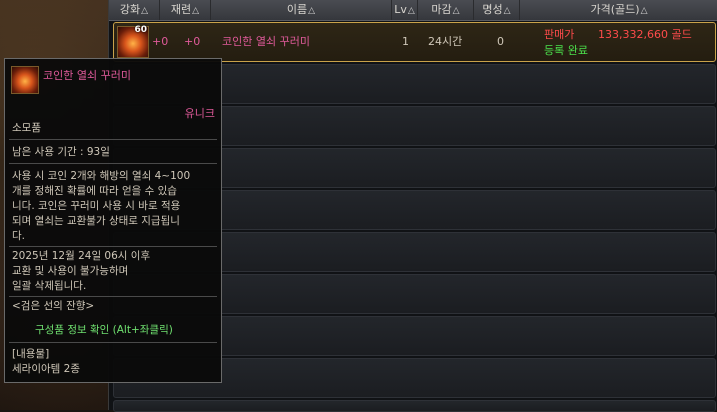  What do you see at coordinates (96, 221) in the screenshot?
I see `tooltip-desc-line: 되며 열쇠는 교환불가 상태로 지급됩니` at bounding box center [96, 221].